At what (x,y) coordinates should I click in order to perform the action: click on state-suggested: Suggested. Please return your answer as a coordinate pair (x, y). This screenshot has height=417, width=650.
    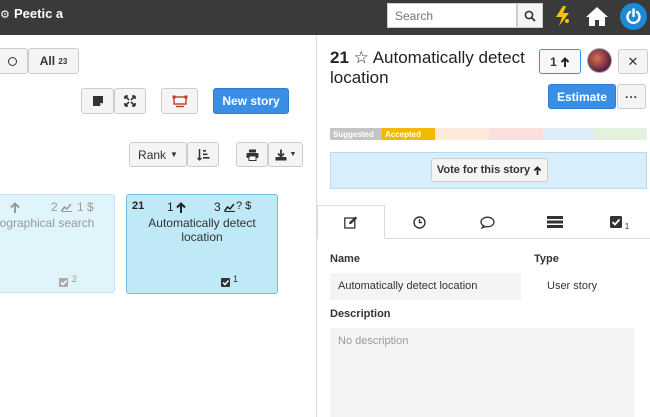
    Looking at the image, I should click on (356, 134).